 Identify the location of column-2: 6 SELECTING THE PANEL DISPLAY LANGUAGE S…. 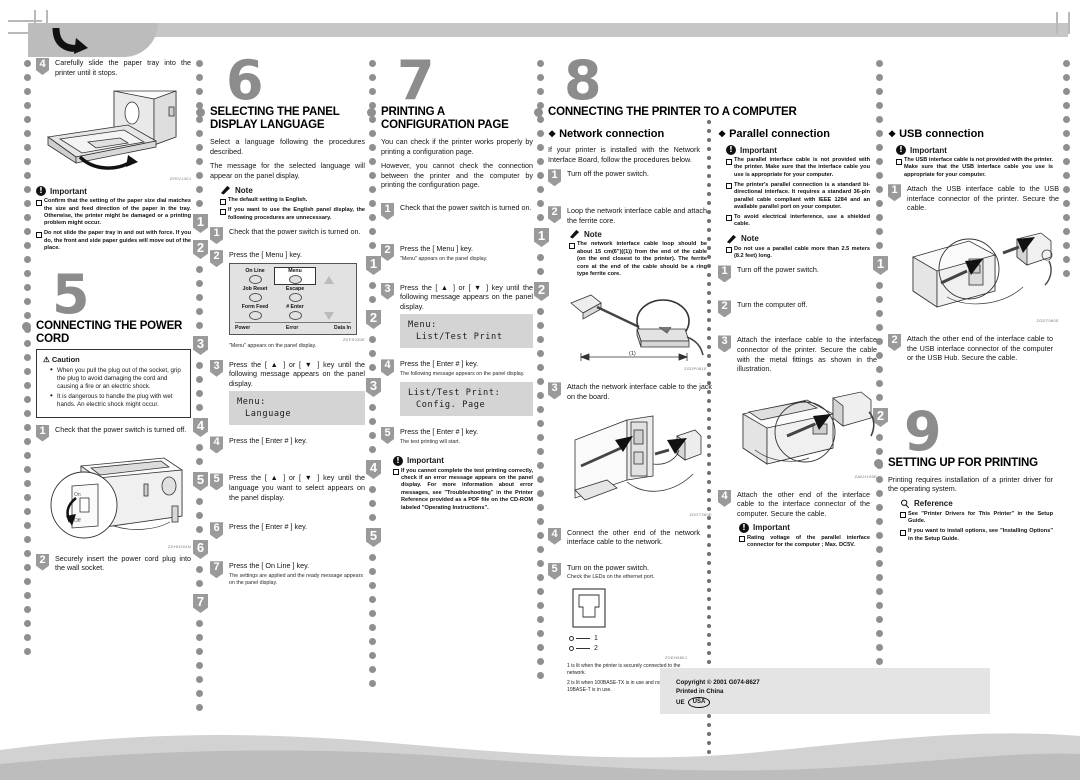
(280, 325).